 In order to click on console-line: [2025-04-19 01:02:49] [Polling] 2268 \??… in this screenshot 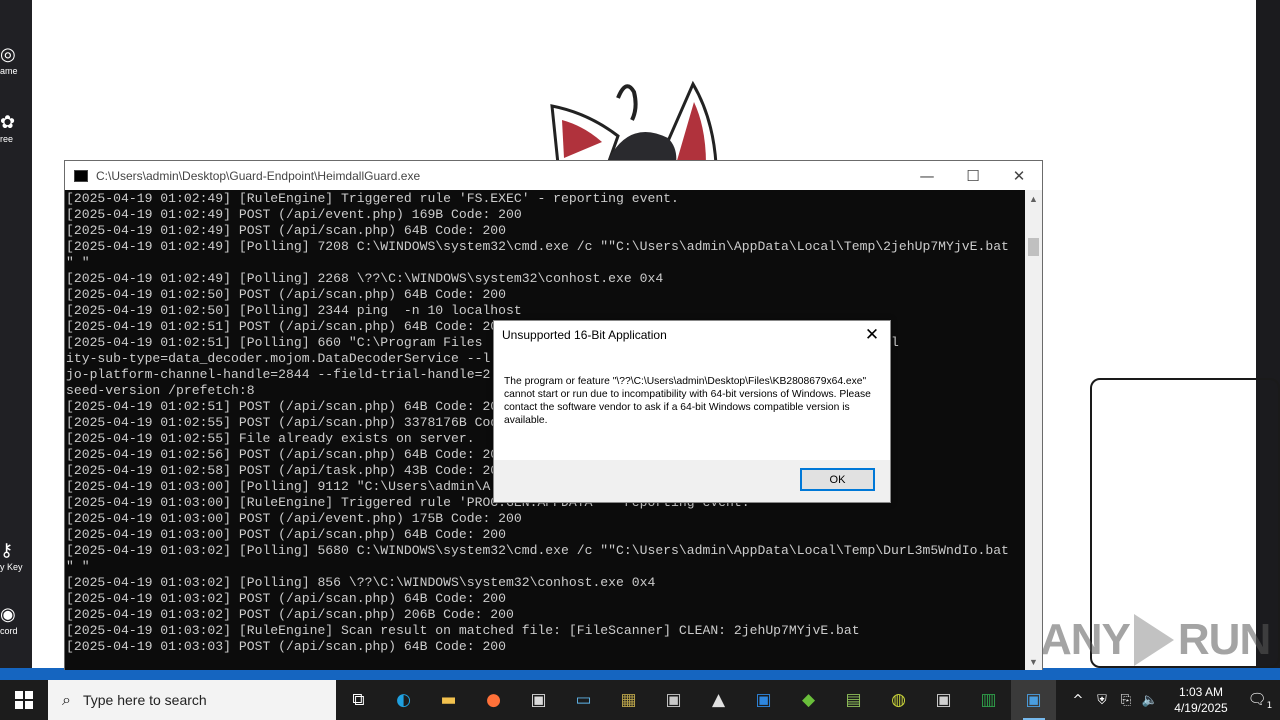, I will do `click(365, 278)`.